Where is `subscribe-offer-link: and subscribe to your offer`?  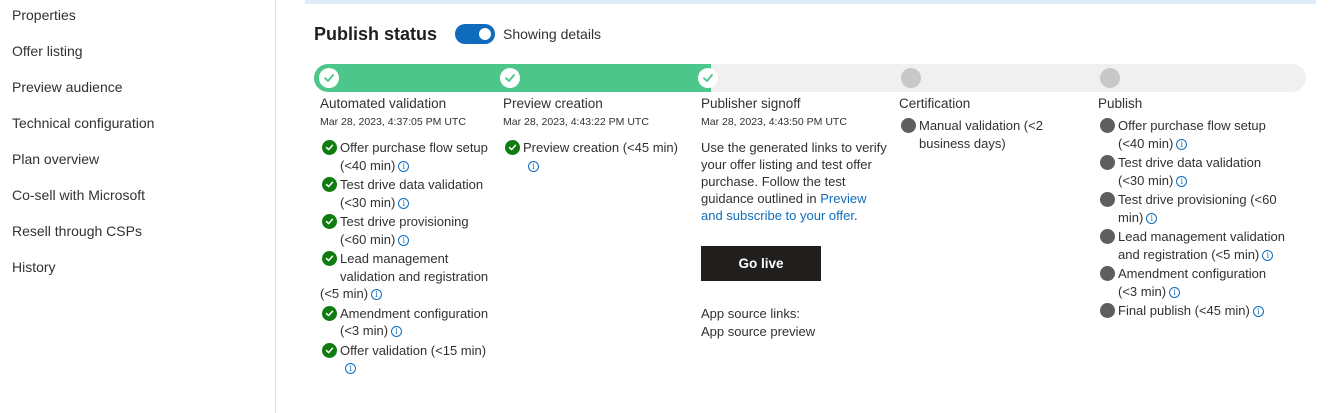
subscribe-offer-link: and subscribe to your offer is located at coordinates (777, 215).